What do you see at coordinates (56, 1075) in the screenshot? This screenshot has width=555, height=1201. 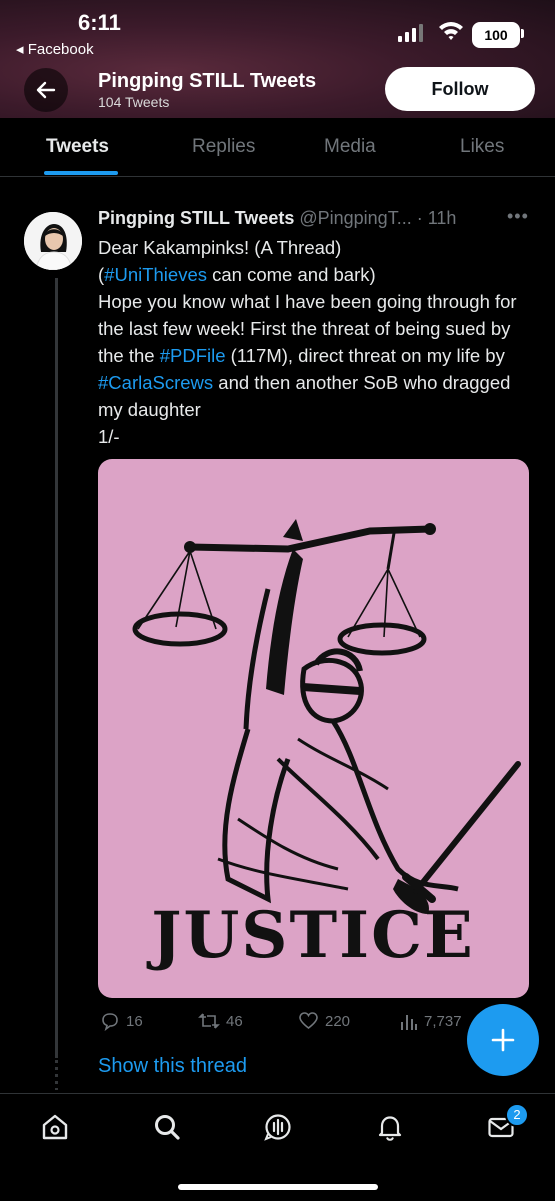 I see `thread-continuation-dots` at bounding box center [56, 1075].